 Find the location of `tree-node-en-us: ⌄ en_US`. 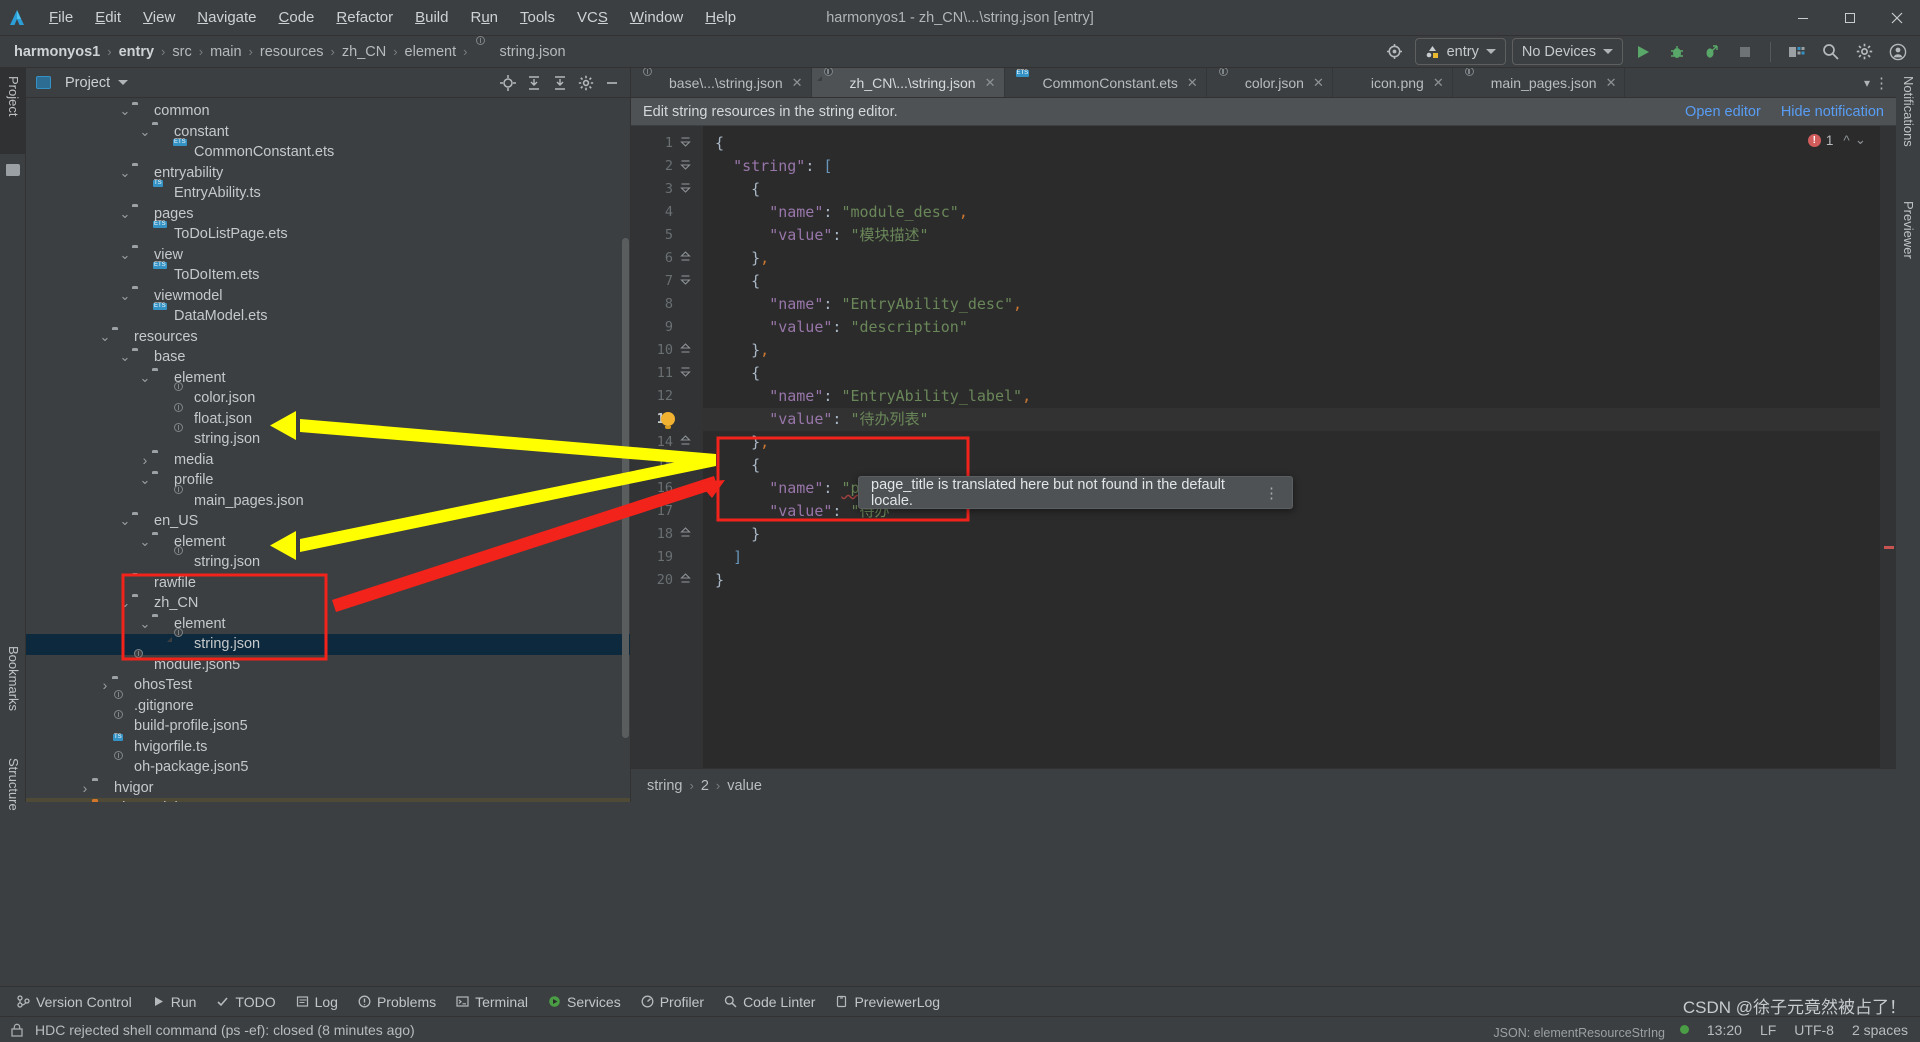

tree-node-en-us: ⌄ en_US is located at coordinates (328, 521).